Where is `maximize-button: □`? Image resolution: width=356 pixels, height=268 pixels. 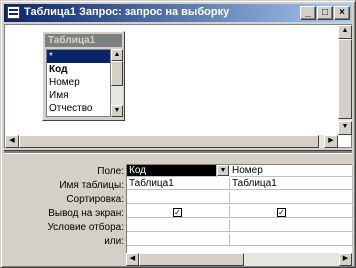
maximize-button: □ is located at coordinates (325, 13).